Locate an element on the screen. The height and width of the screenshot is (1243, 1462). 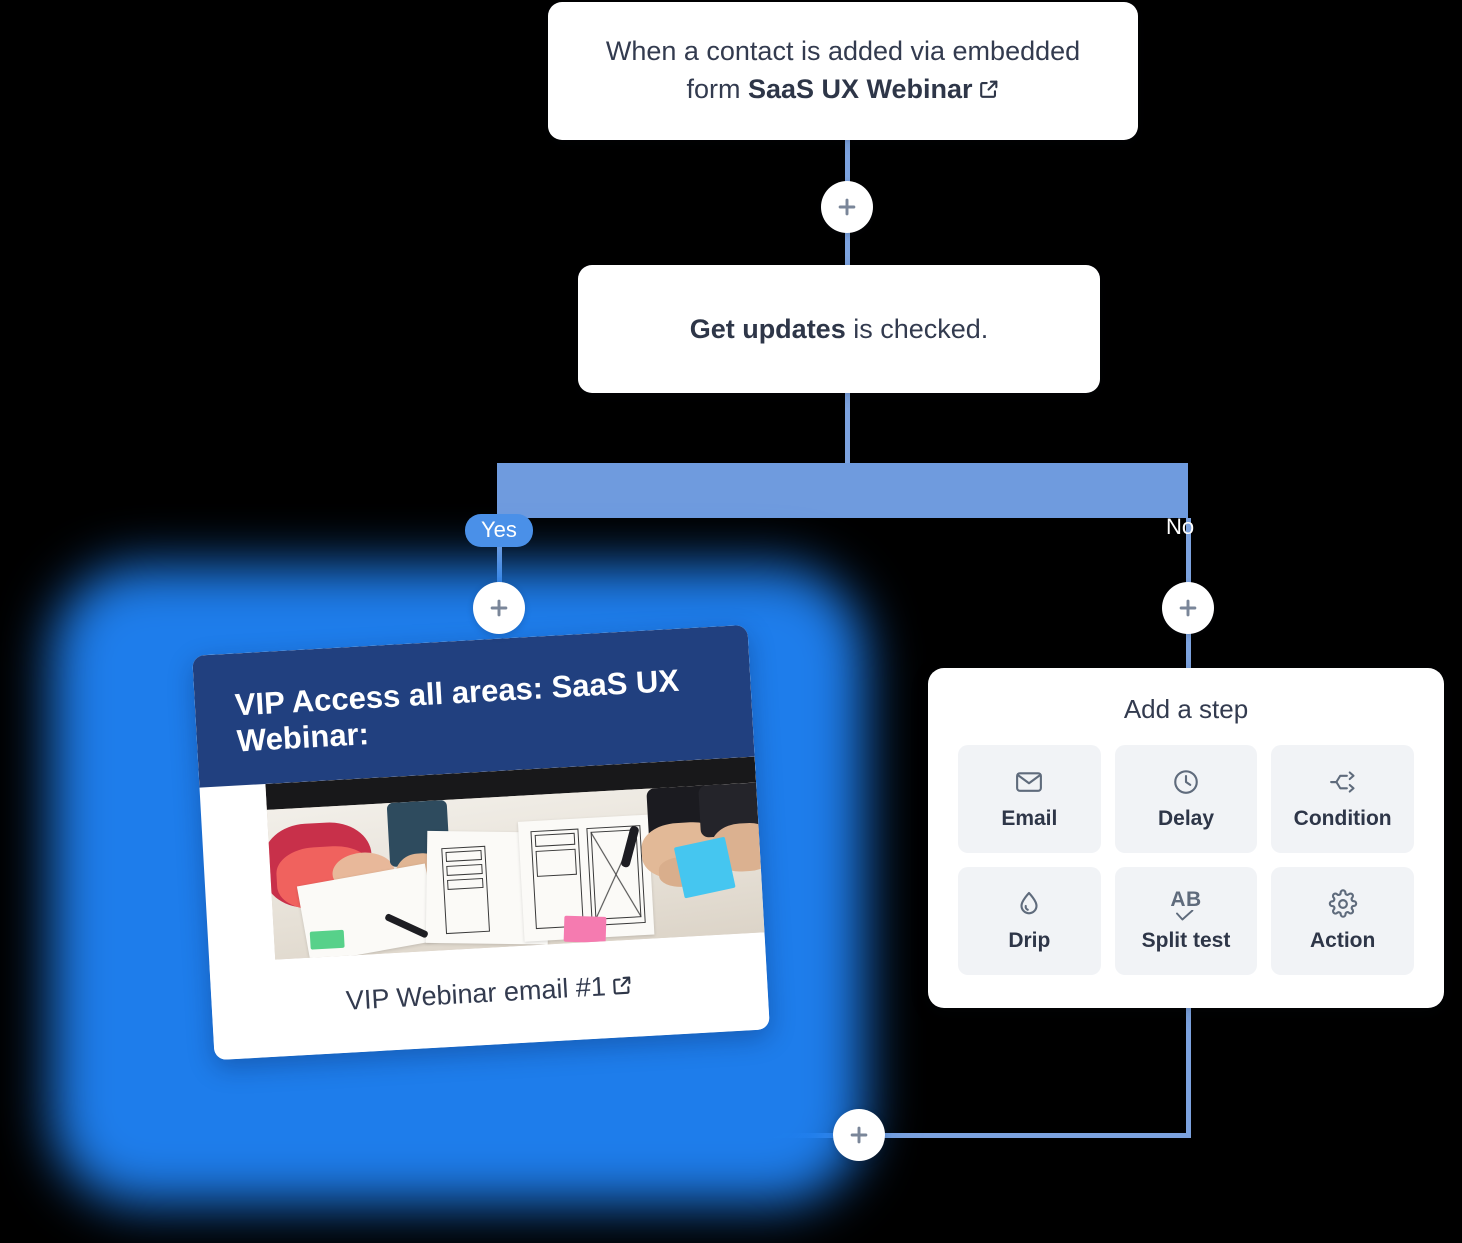
add-step-panel-title: Add a step is located at coordinates (1186, 709).